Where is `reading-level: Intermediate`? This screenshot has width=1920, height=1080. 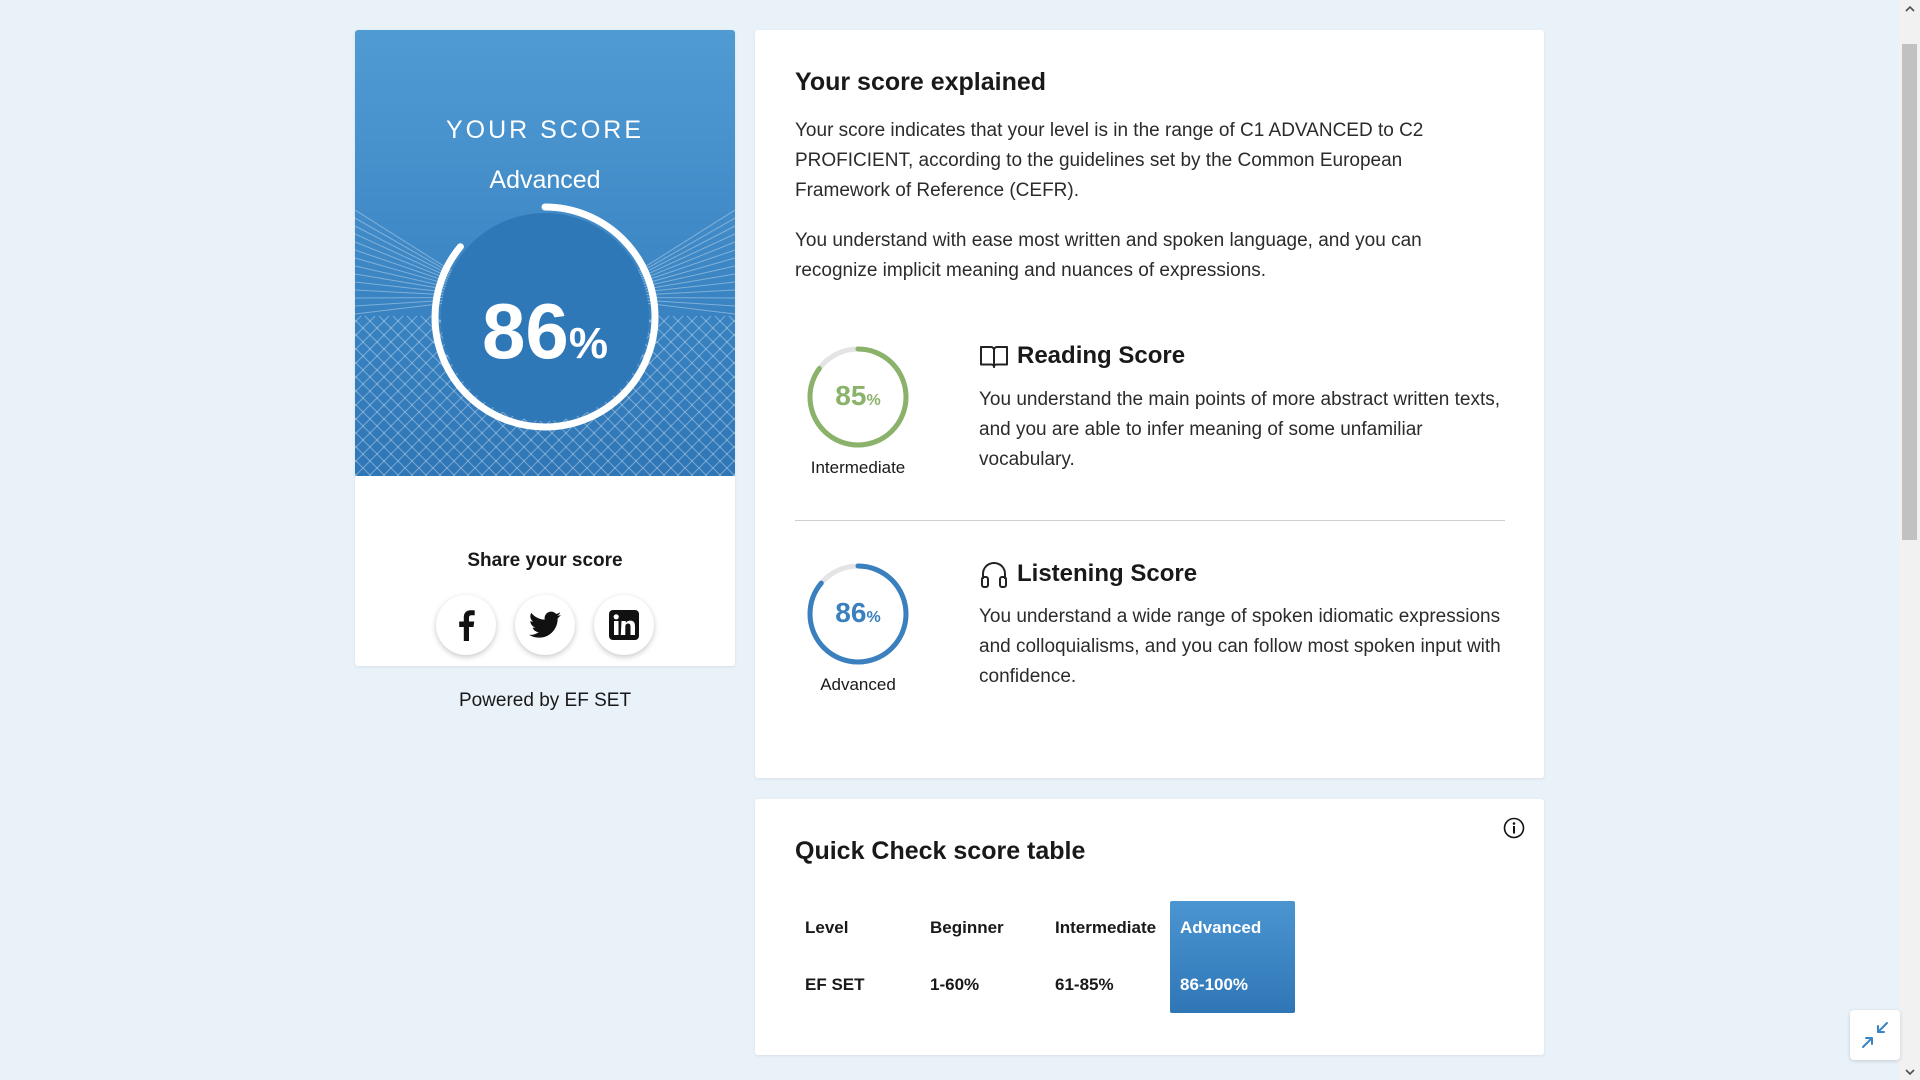 reading-level: Intermediate is located at coordinates (858, 467).